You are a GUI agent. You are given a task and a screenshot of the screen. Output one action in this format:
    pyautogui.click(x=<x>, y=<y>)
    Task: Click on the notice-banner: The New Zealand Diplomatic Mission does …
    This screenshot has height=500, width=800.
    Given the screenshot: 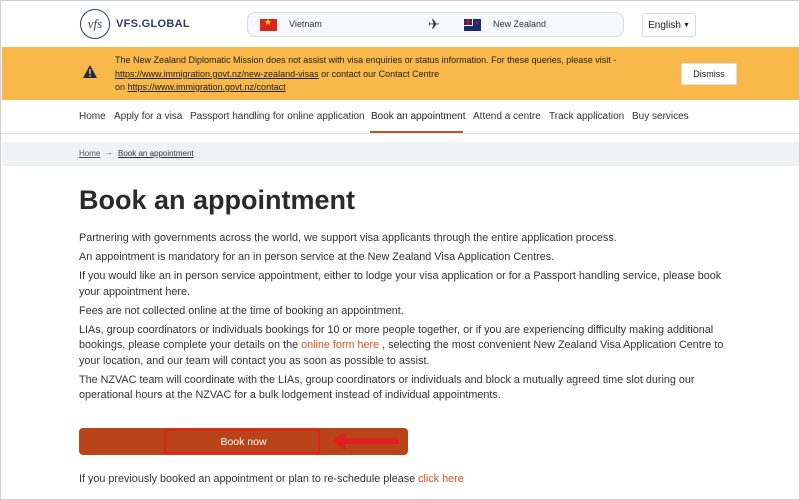 What is the action you would take?
    pyautogui.click(x=400, y=73)
    